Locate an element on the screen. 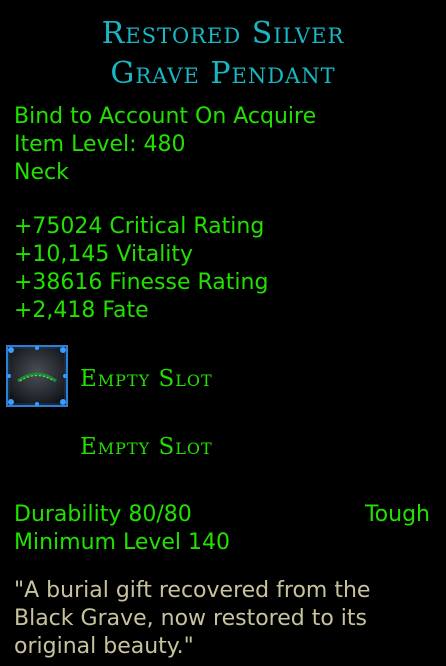 The image size is (446, 666). item-name-line-1: Restored Silver is located at coordinates (223, 33).